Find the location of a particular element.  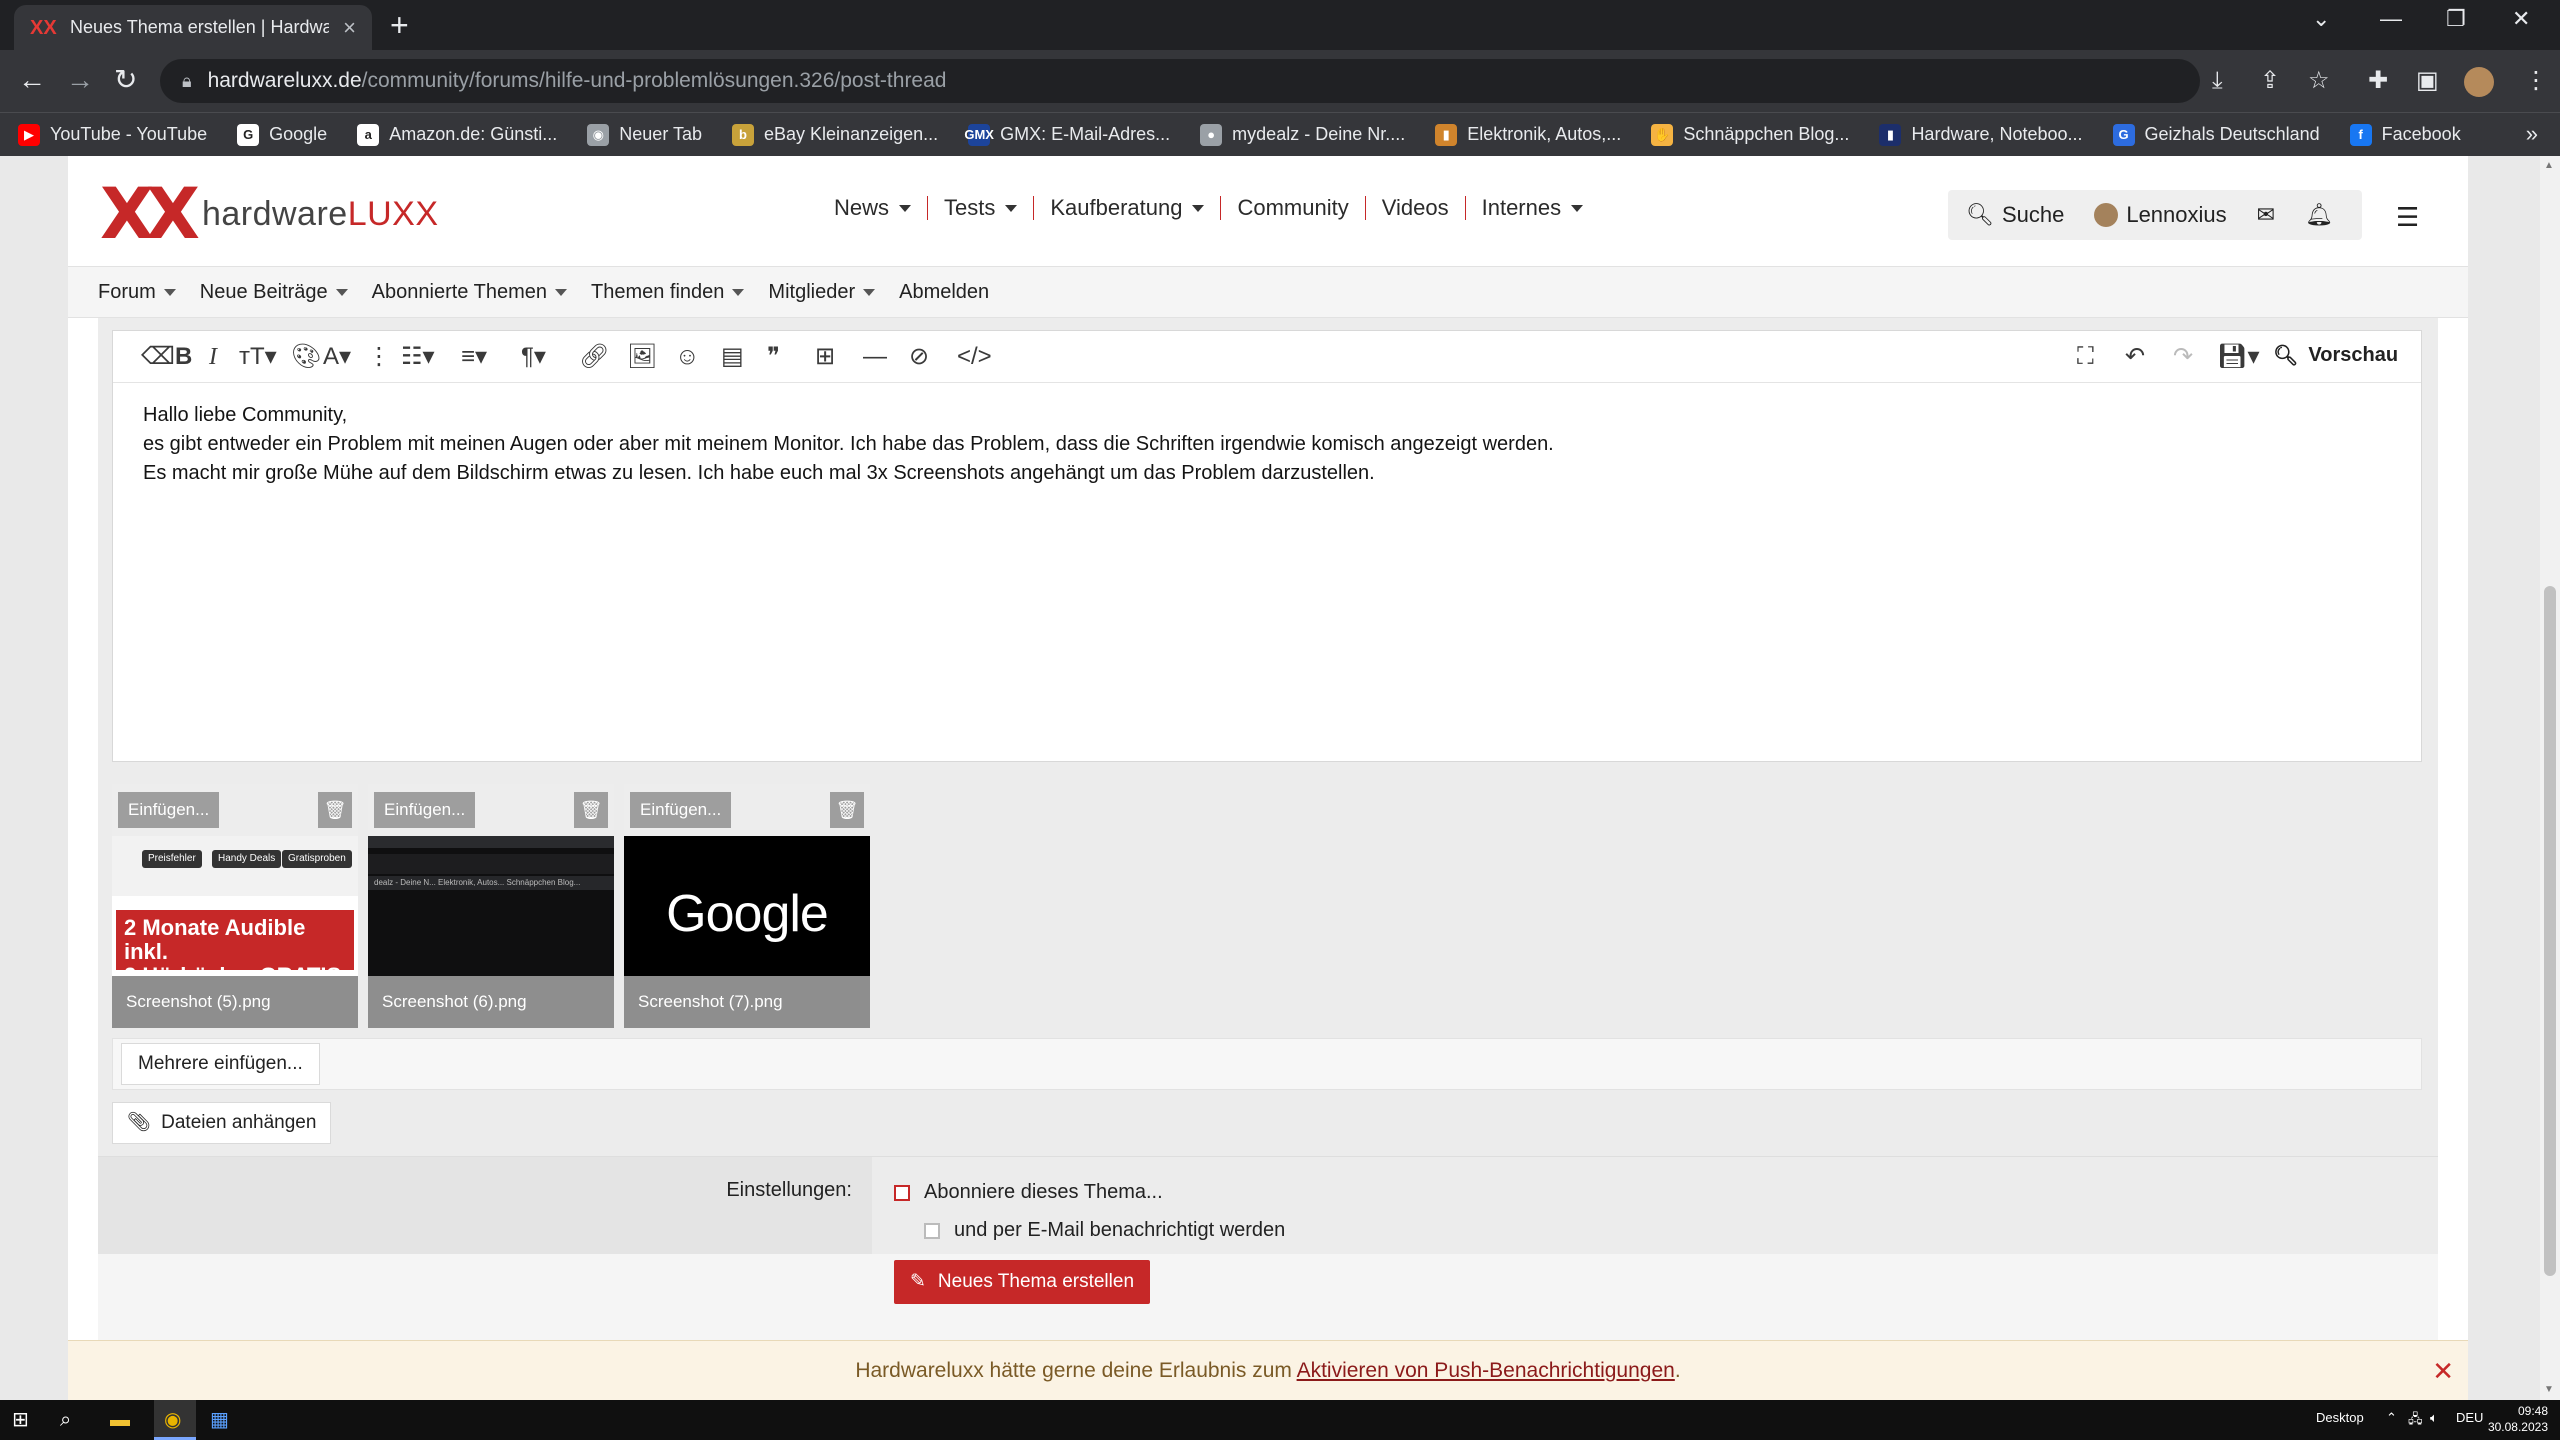

scrollbar-thumb is located at coordinates (2550, 931).